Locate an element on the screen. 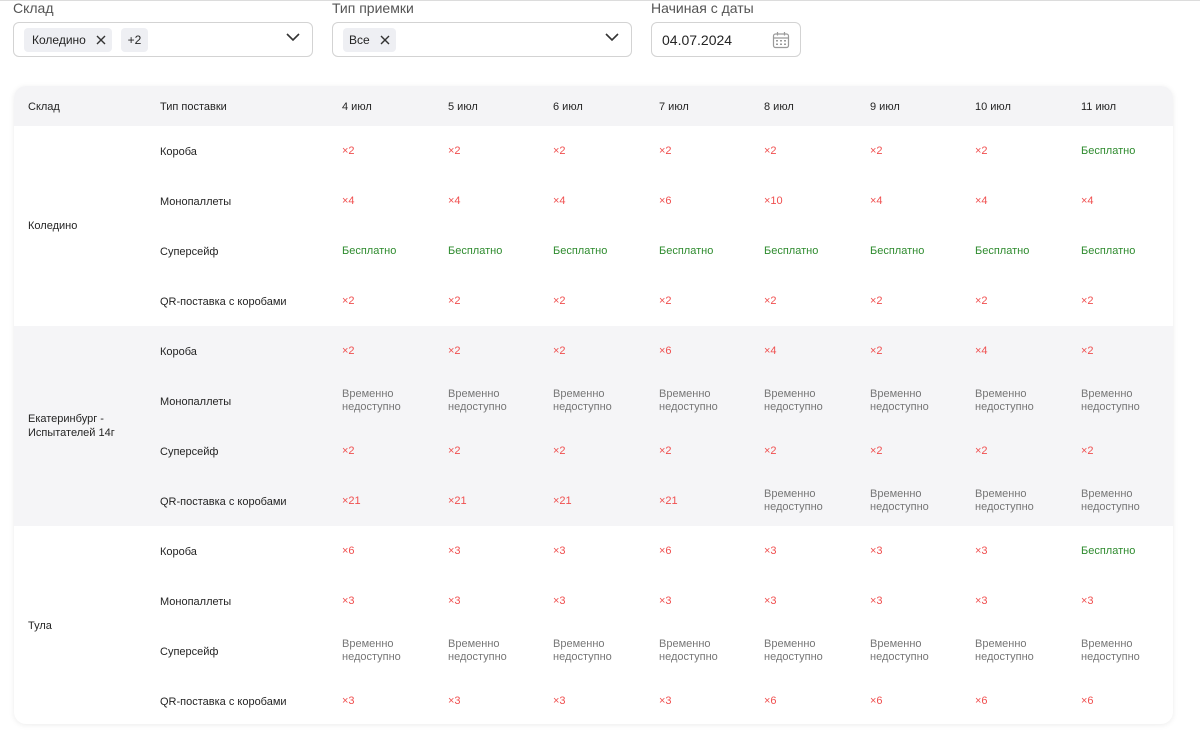 This screenshot has height=746, width=1200. column-header-supply-type: Тип поставки is located at coordinates (193, 107).